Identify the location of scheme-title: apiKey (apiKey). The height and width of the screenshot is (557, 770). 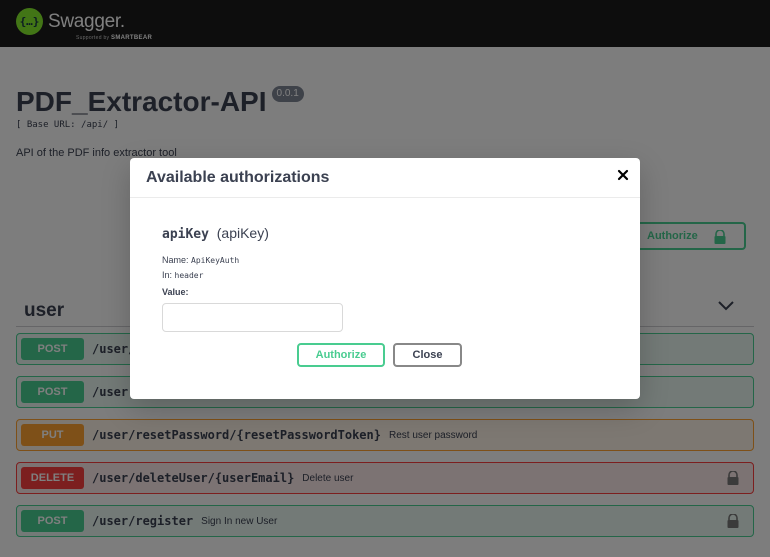
(215, 233).